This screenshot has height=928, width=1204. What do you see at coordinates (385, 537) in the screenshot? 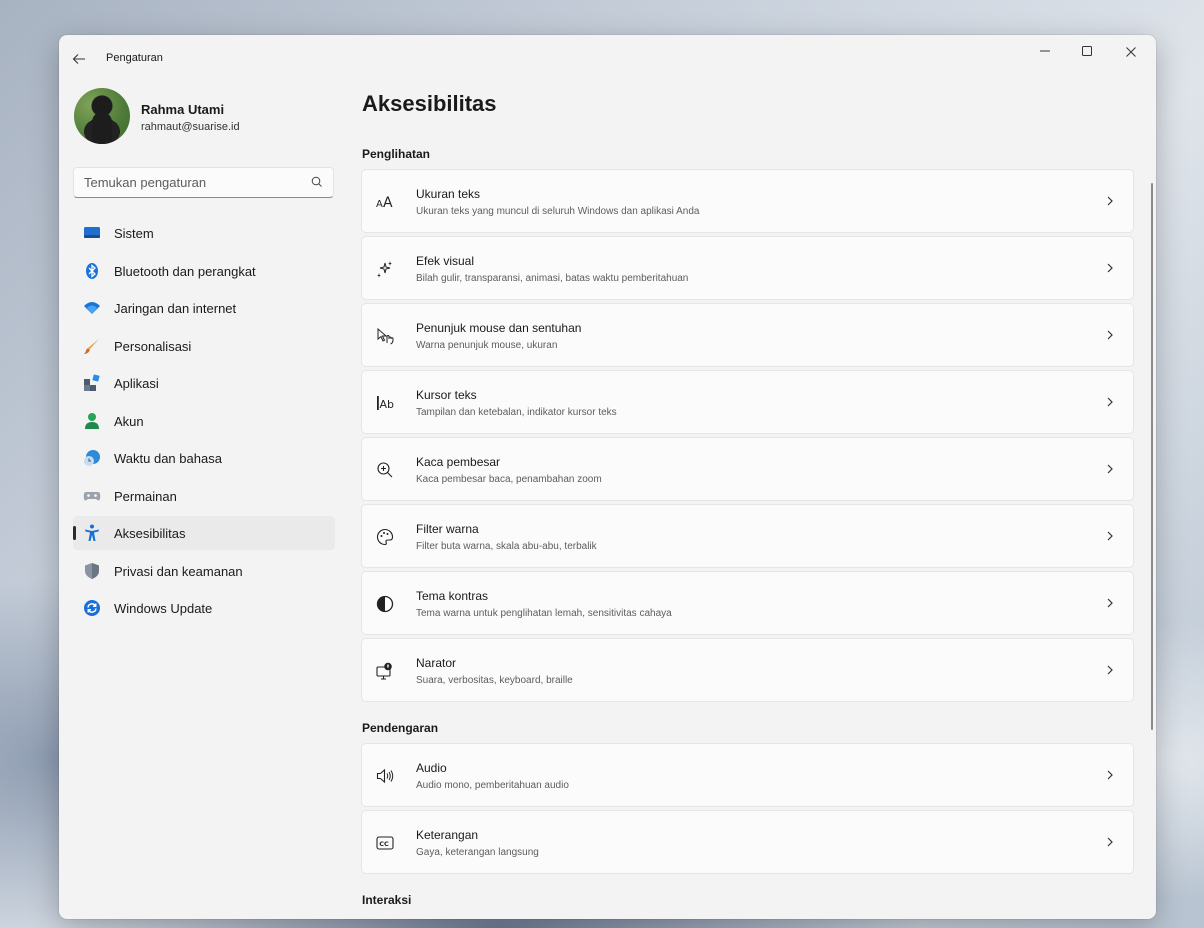
I see `palette-icon` at bounding box center [385, 537].